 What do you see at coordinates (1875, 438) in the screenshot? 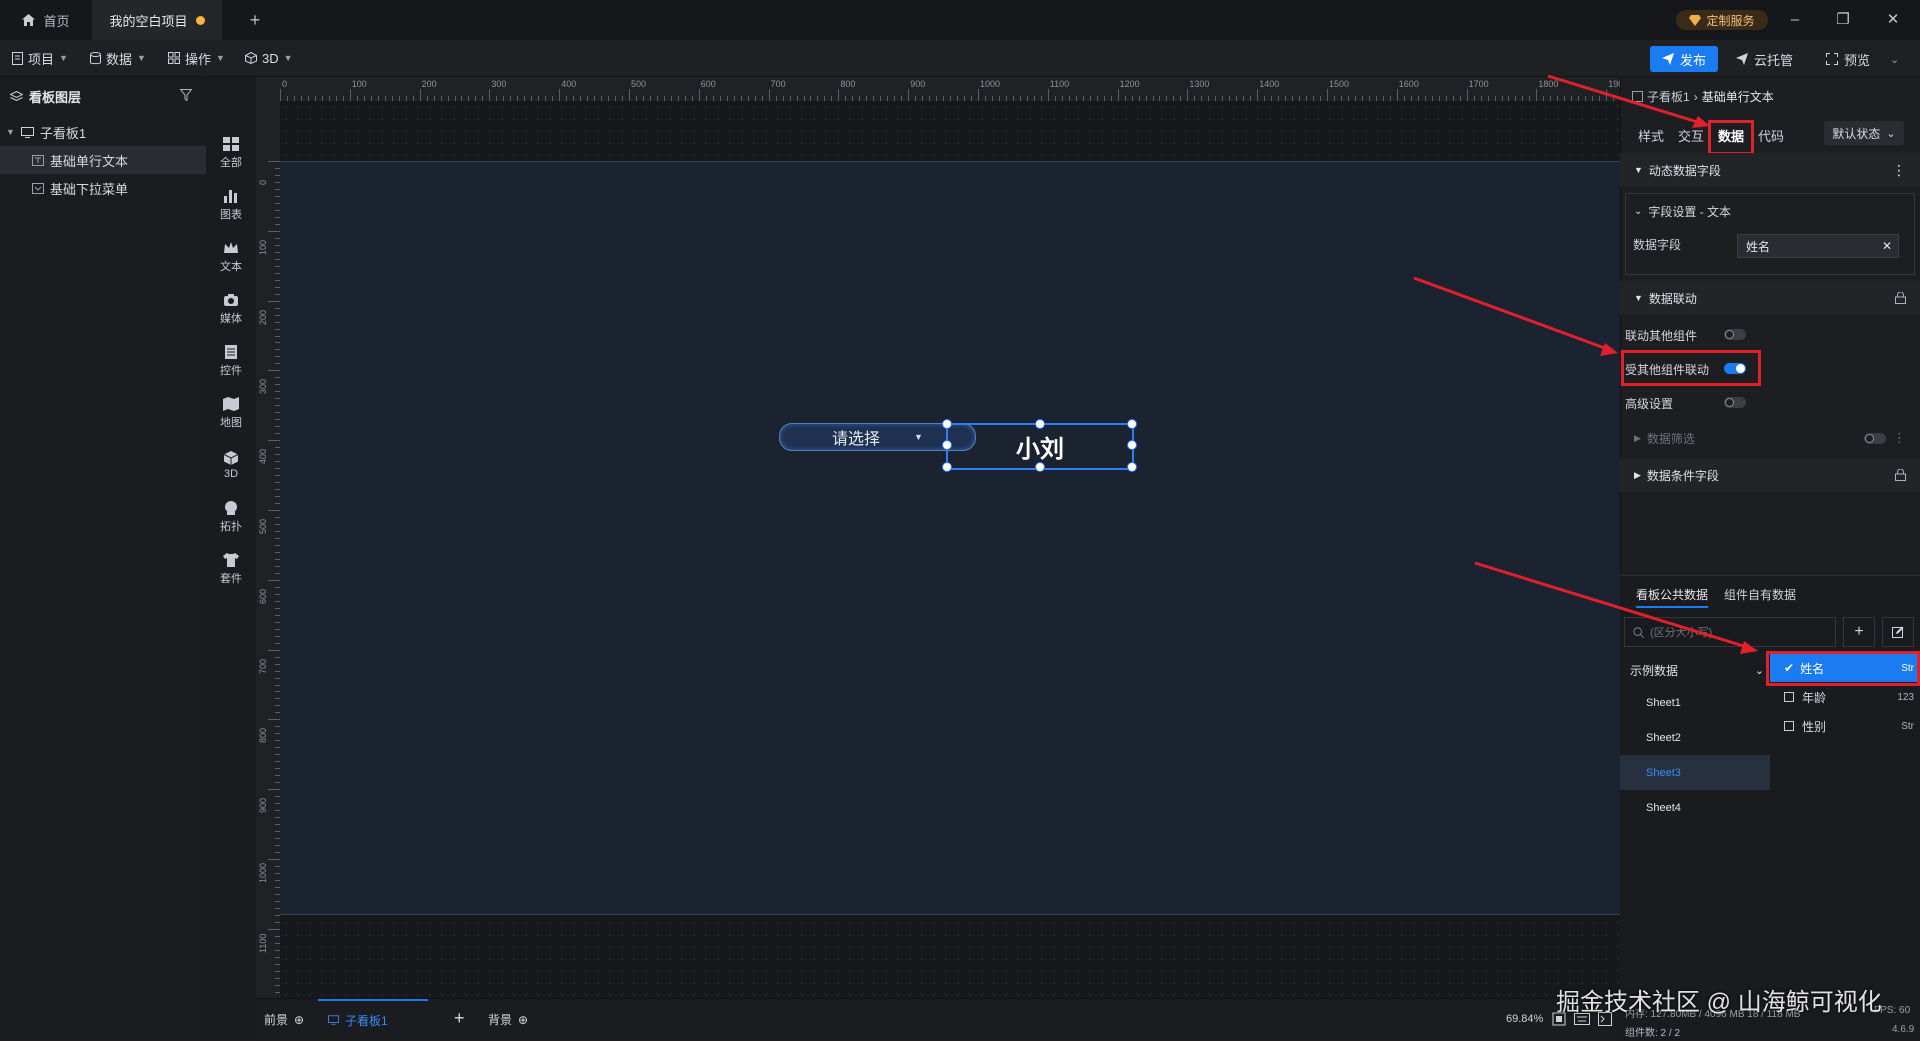
I see `data-filter-toggle` at bounding box center [1875, 438].